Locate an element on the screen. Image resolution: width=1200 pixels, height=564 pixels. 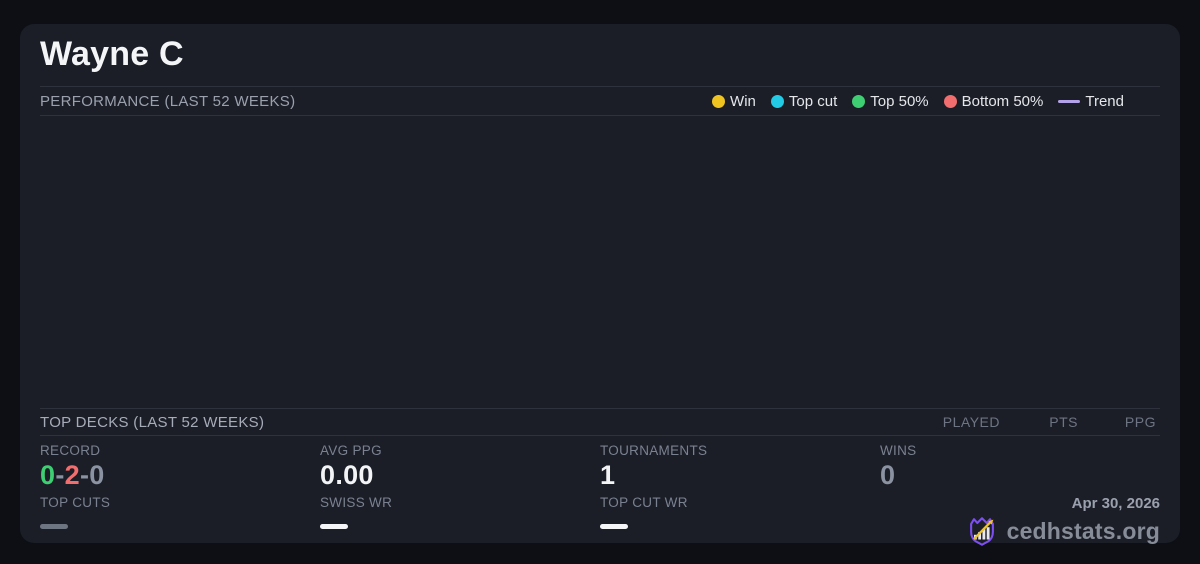
top-decks-column-headers: PLAYED PTS PPG is located at coordinates (1039, 422).